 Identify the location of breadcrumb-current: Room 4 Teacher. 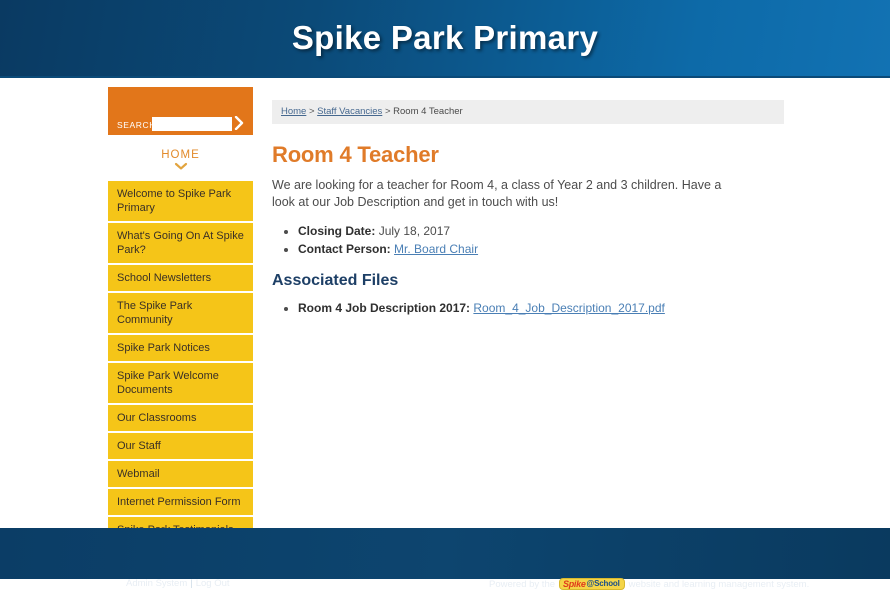
(428, 111).